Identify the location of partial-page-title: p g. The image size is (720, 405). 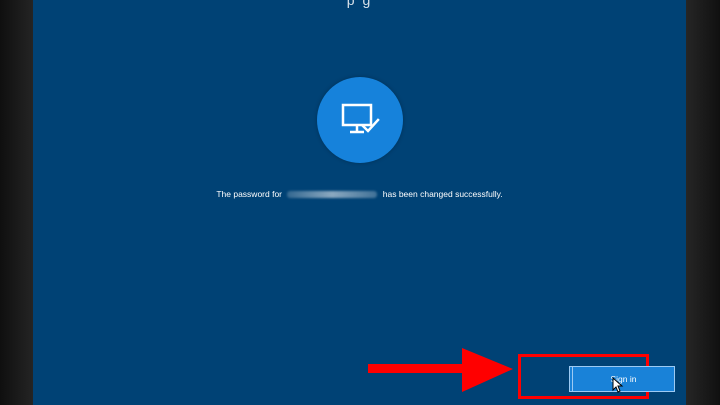
(359, 4).